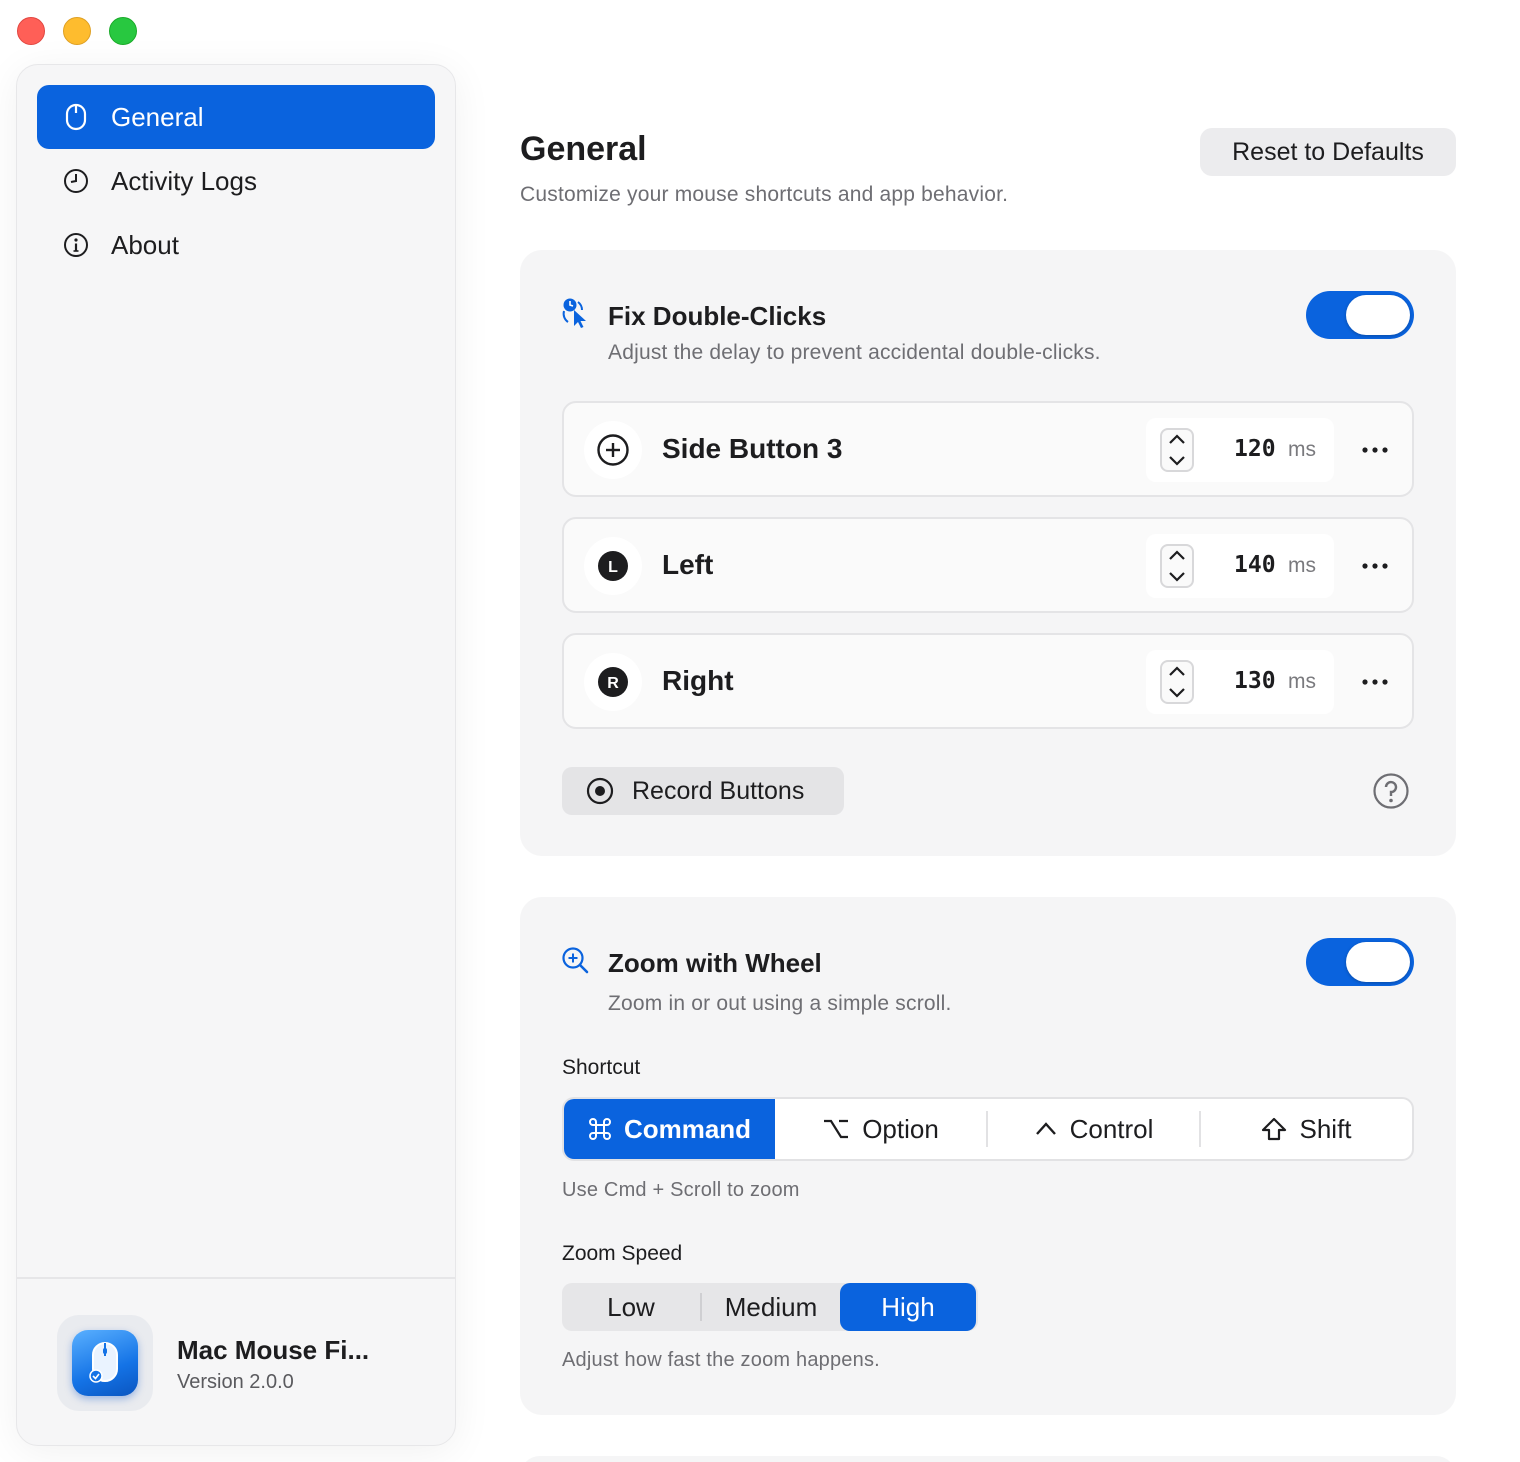 The width and height of the screenshot is (1520, 1462). I want to click on shortcut-segmented-control: Command Option Control Shift, so click(988, 1129).